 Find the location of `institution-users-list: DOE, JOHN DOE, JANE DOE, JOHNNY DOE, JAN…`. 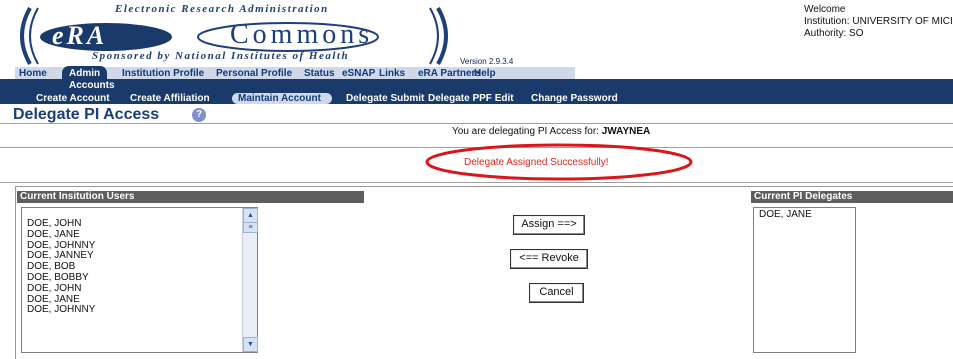

institution-users-list: DOE, JOHN DOE, JANE DOE, JOHNNY DOE, JAN… is located at coordinates (139, 280).